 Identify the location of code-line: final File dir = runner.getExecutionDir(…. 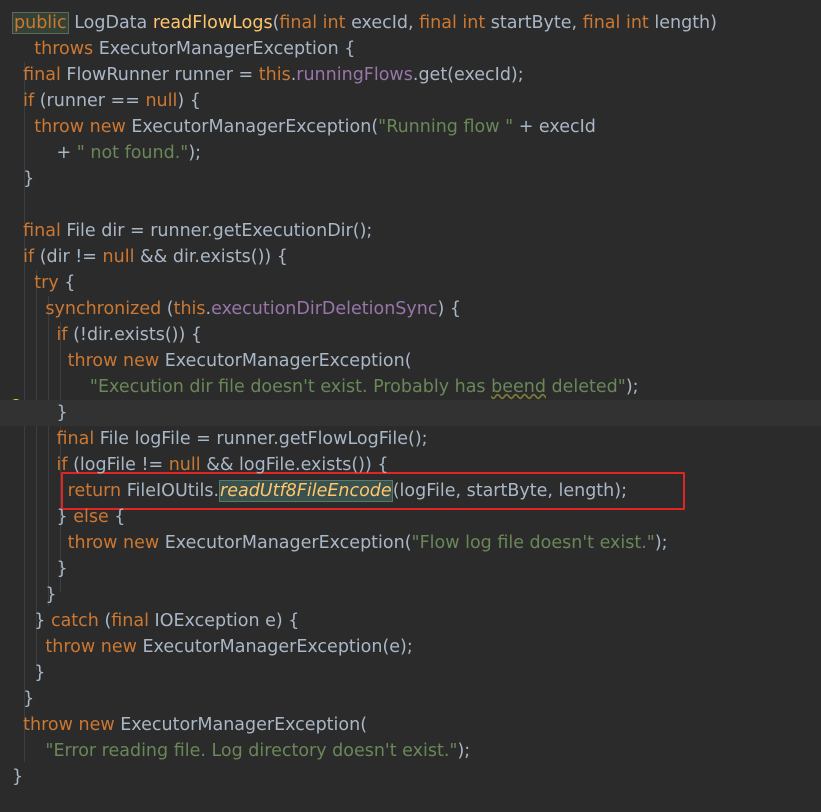
(410, 231).